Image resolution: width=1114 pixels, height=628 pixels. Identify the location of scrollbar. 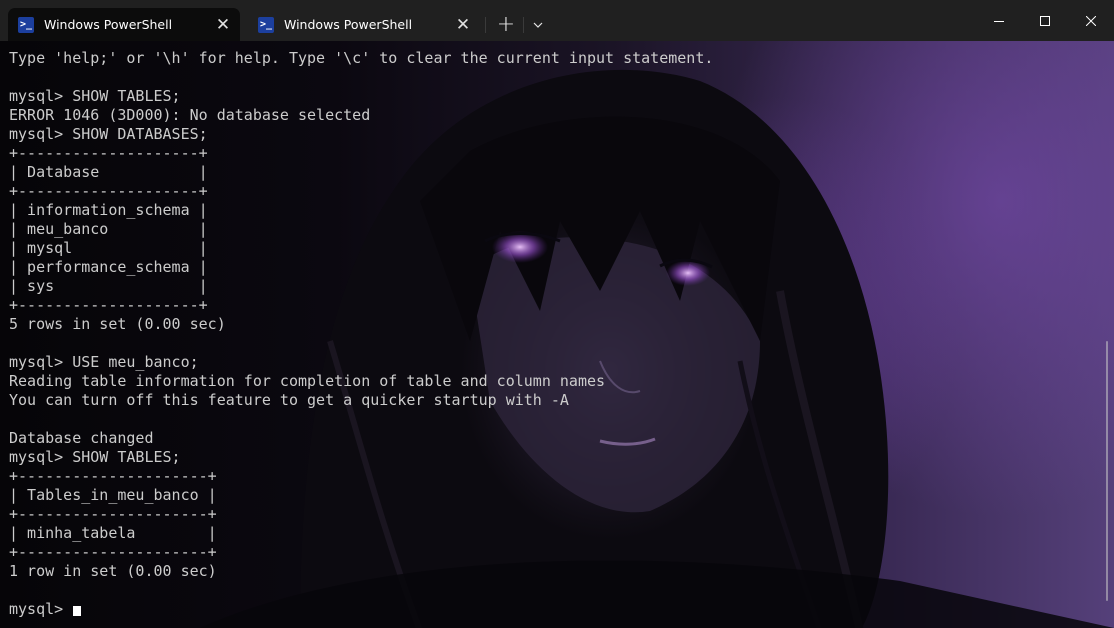
(1107, 471).